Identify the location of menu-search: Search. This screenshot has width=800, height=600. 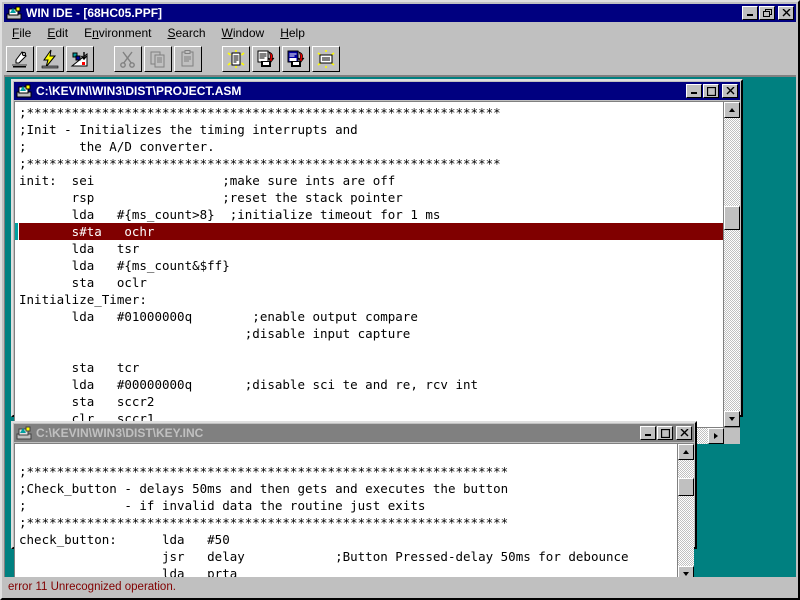
(186, 33).